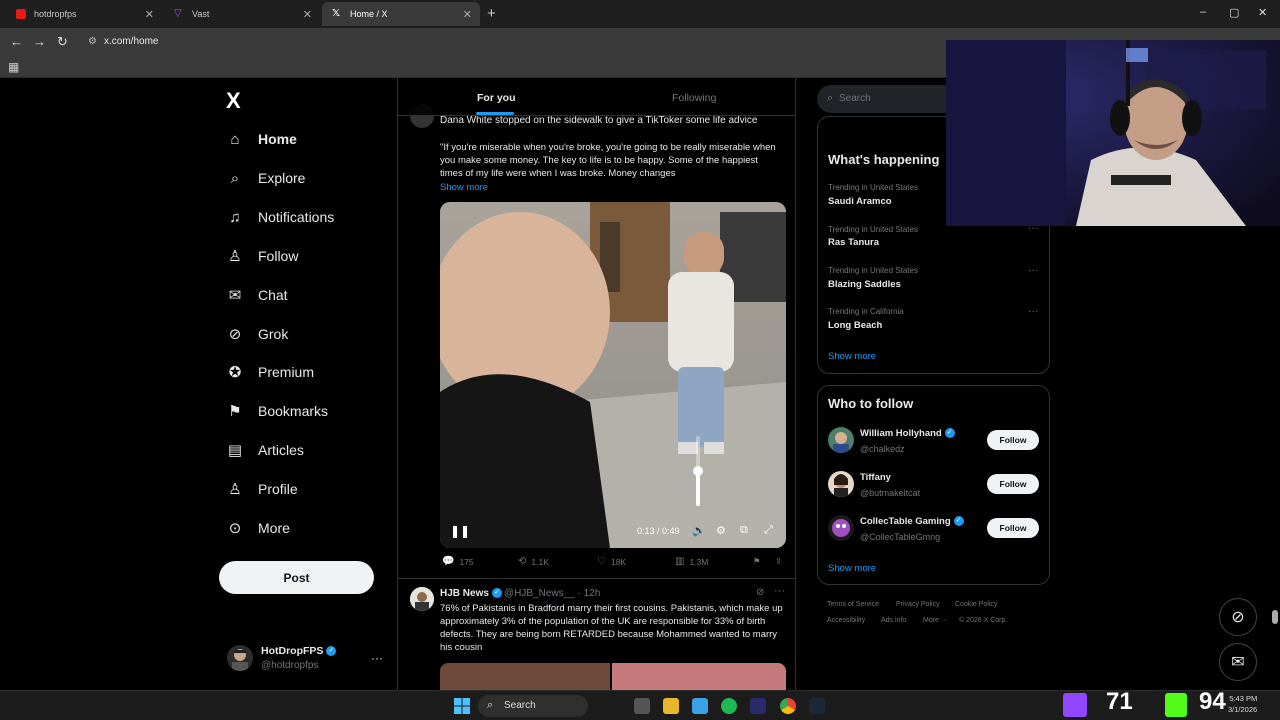  I want to click on url-field: x.com/home, so click(131, 41).